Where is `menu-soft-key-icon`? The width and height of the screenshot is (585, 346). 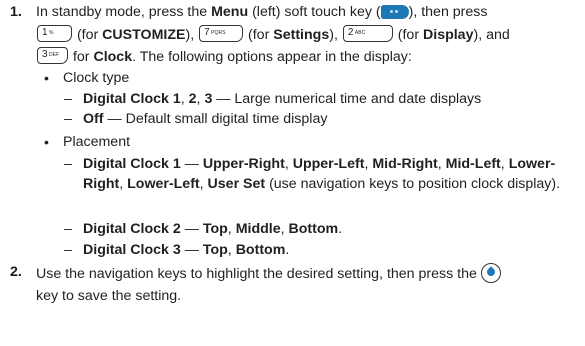
menu-soft-key-icon is located at coordinates (394, 12).